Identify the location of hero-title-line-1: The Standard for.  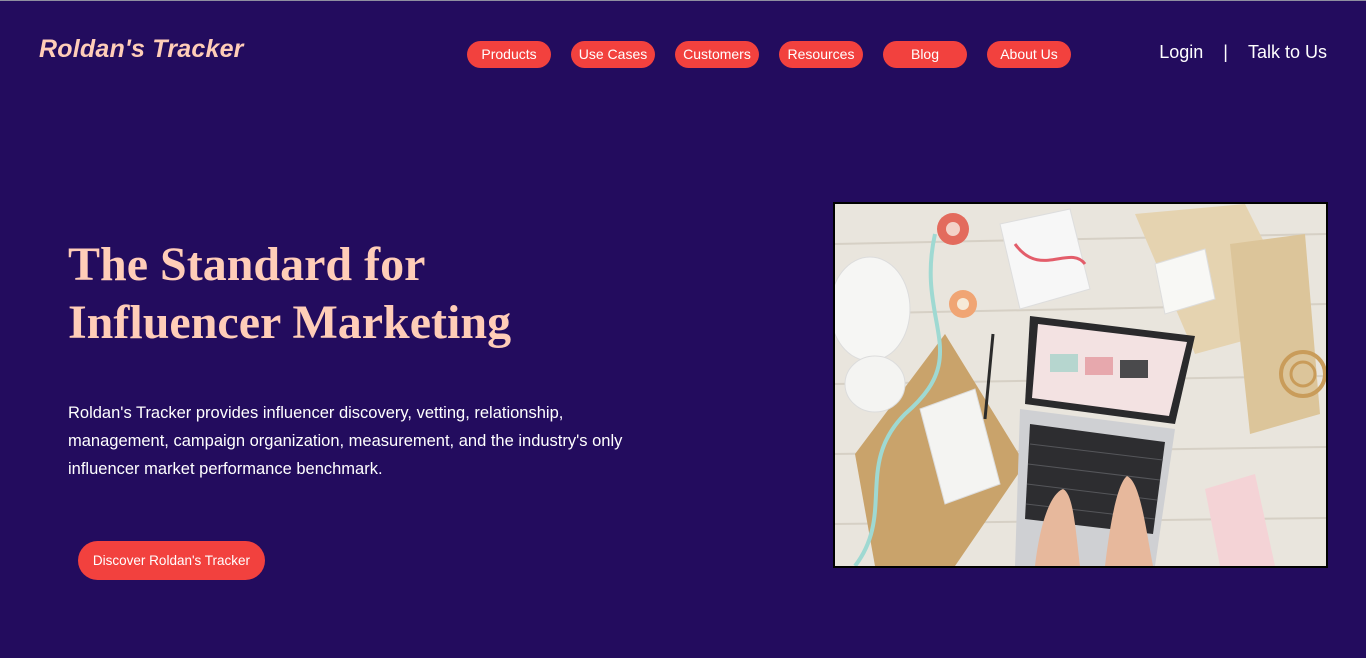
(247, 264).